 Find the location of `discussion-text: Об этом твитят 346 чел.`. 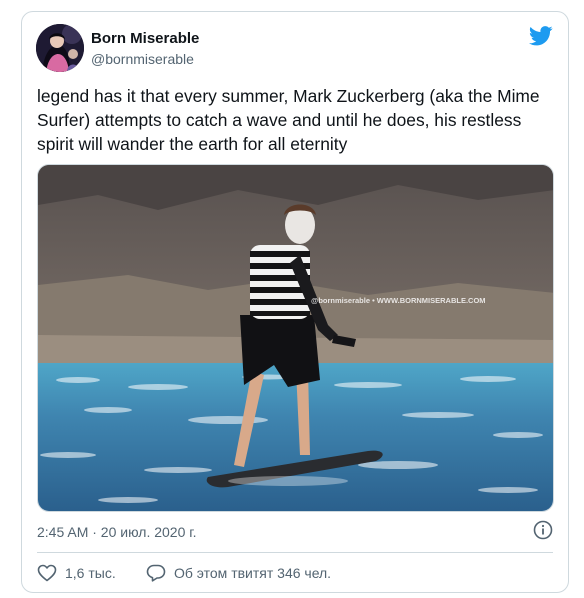

discussion-text: Об этом твитят 346 чел. is located at coordinates (253, 573).